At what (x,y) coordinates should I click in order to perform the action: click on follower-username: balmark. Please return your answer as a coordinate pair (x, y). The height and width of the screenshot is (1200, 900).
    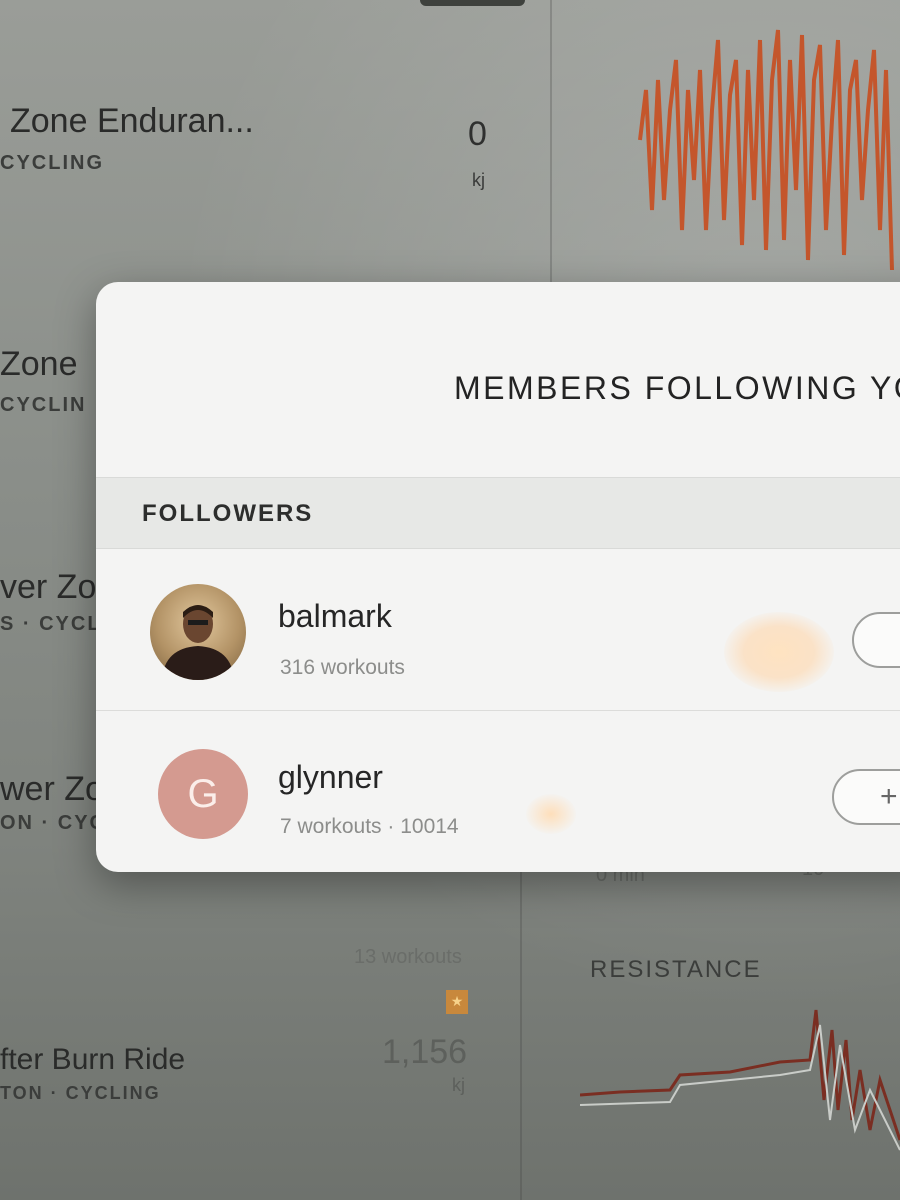
    Looking at the image, I should click on (335, 616).